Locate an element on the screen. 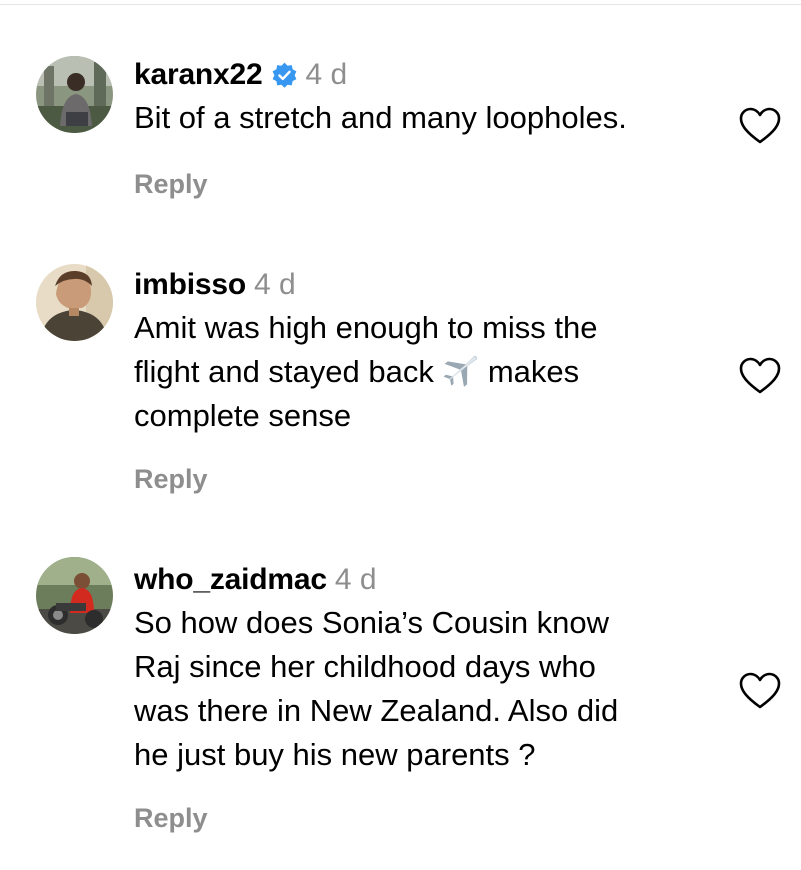  comment-text-line: flight and stayed back makes is located at coordinates (429, 372).